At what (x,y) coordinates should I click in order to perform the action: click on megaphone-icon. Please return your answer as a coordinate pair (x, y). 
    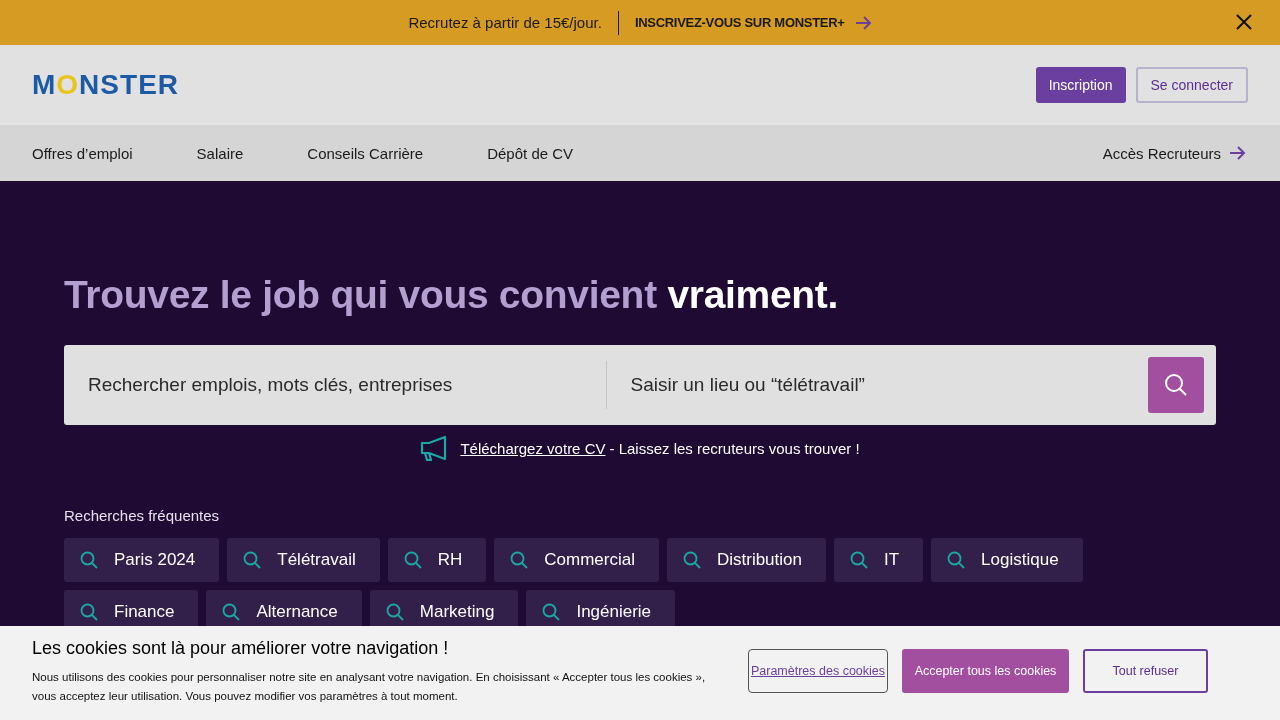
    Looking at the image, I should click on (434, 448).